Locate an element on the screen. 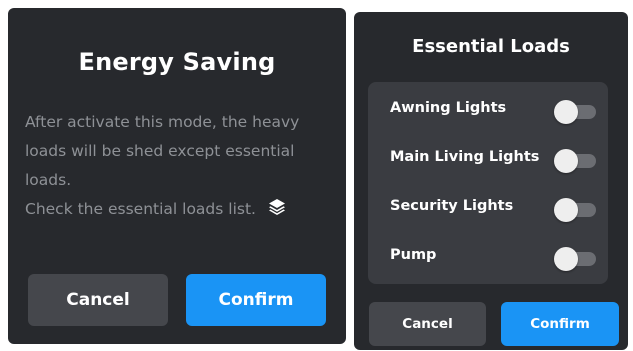 This screenshot has width=633, height=351. main-living-lights-toggle is located at coordinates (575, 161).